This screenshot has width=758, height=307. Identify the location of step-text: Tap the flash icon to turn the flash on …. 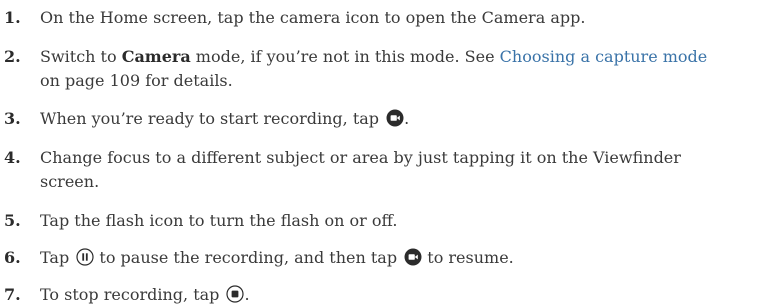
(219, 220).